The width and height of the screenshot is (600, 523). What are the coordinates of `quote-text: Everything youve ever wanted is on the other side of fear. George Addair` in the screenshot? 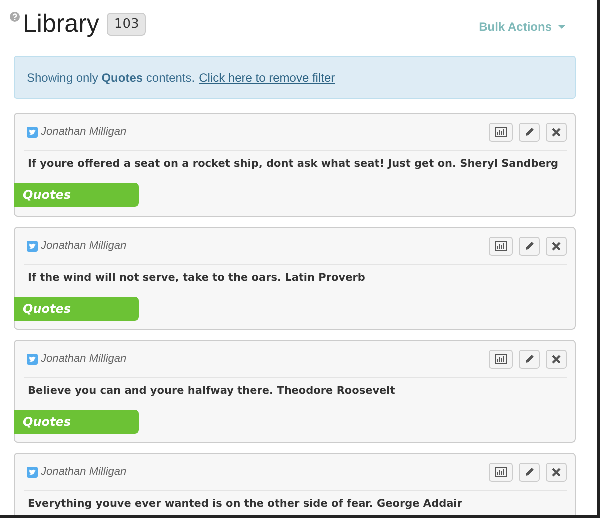 It's located at (245, 504).